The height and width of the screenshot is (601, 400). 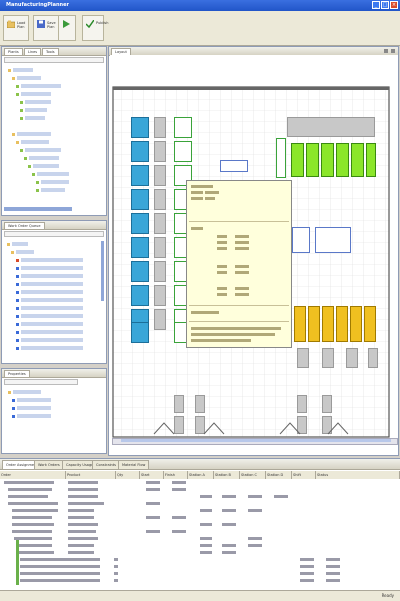 I want to click on queue-filter-input, so click(x=54, y=234).